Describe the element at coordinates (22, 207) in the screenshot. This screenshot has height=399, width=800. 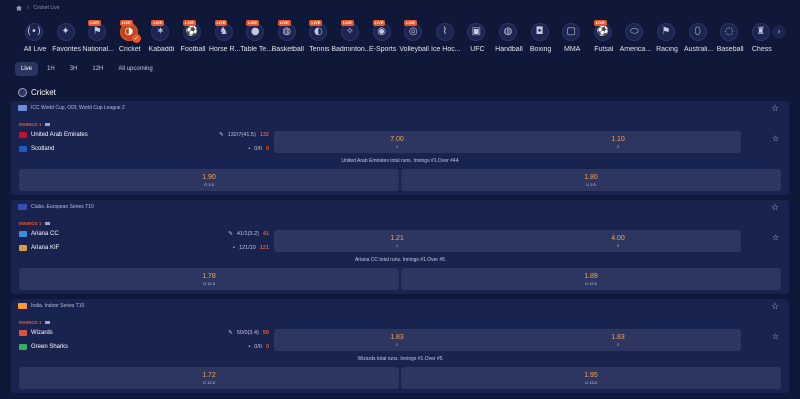
I see `league-flag-icon` at that location.